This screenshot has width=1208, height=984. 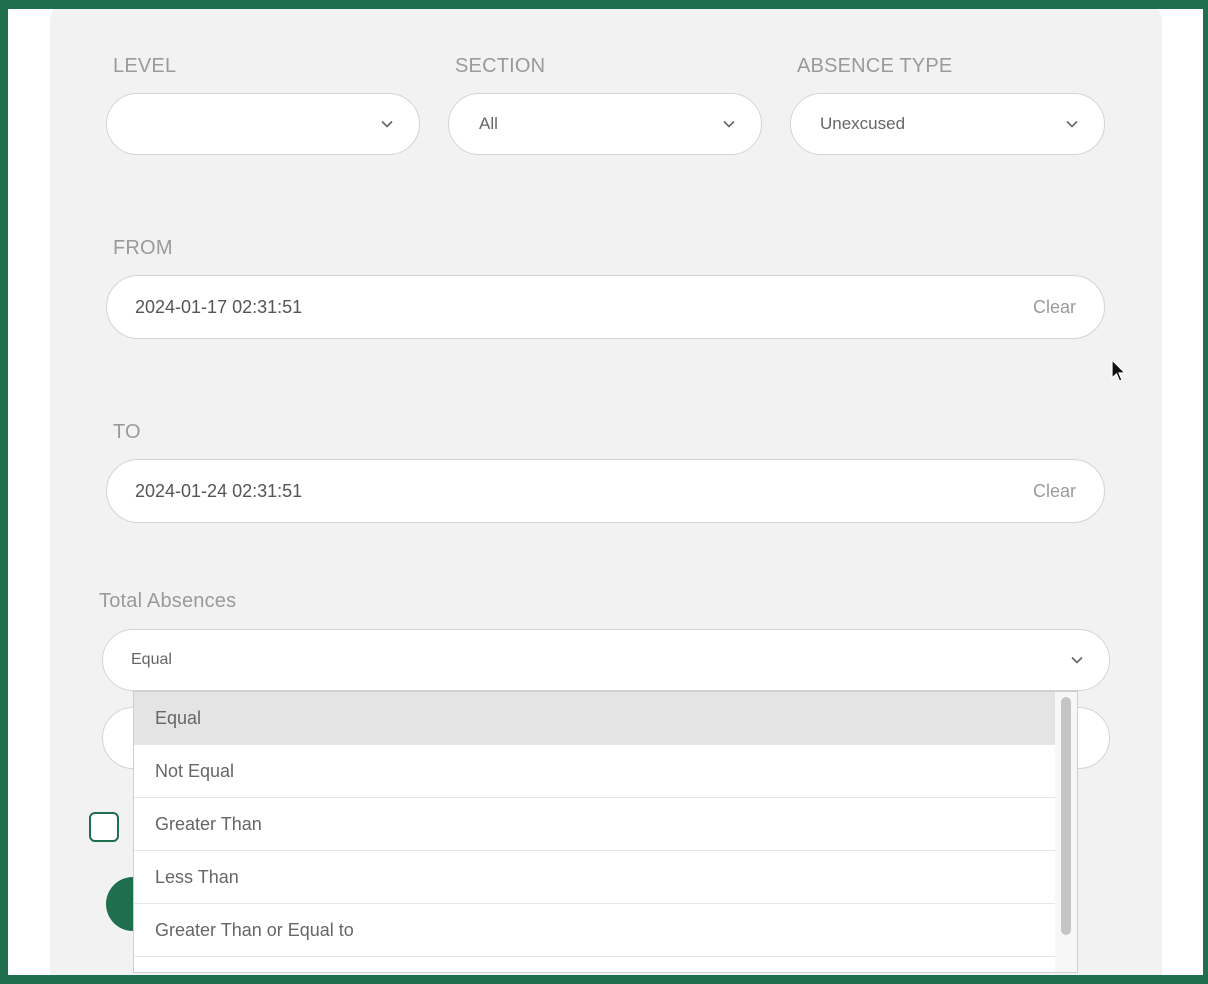 I want to click on absence-type-select-value: Unexcused, so click(x=863, y=123).